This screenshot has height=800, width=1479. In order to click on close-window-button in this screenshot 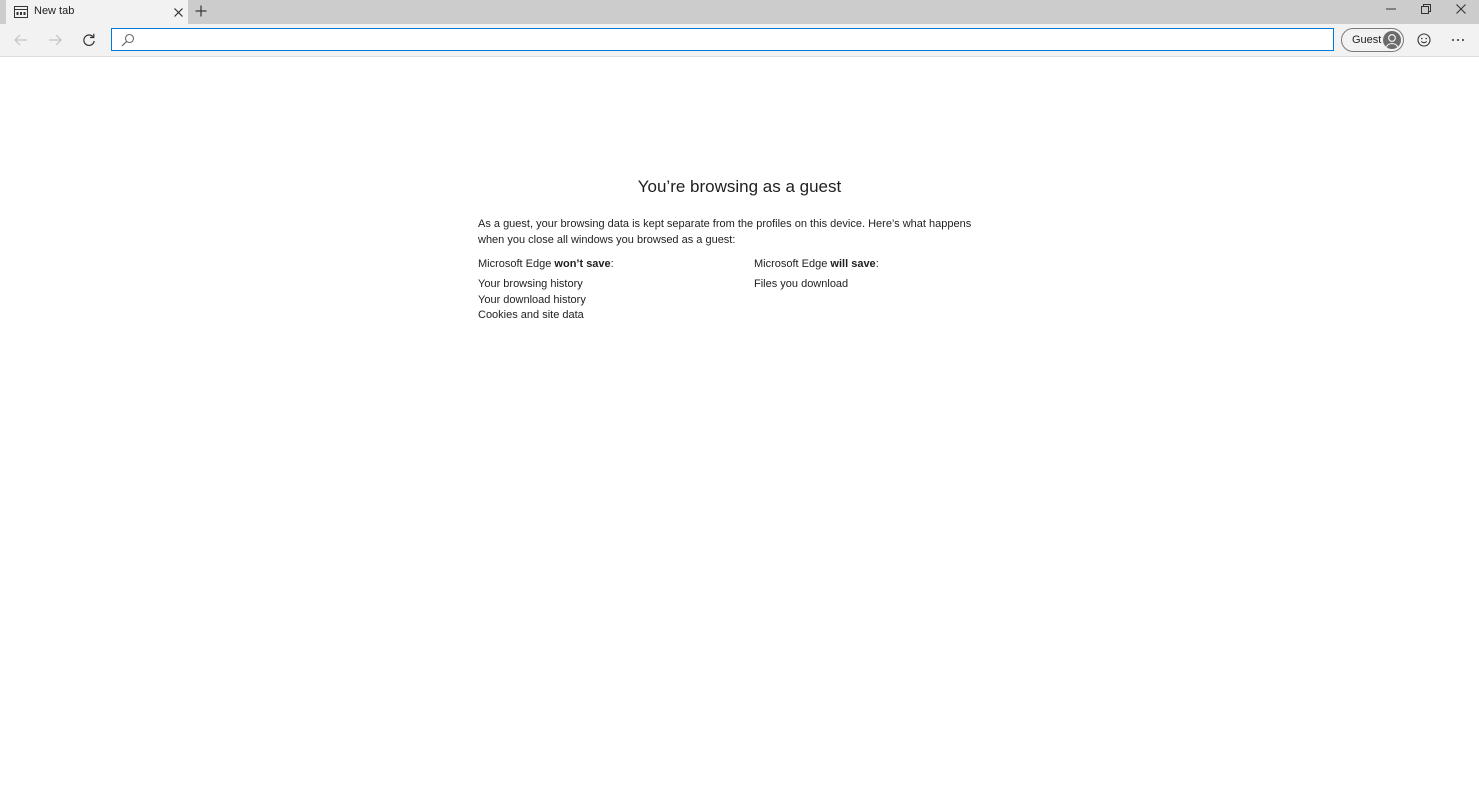, I will do `click(1461, 9)`.